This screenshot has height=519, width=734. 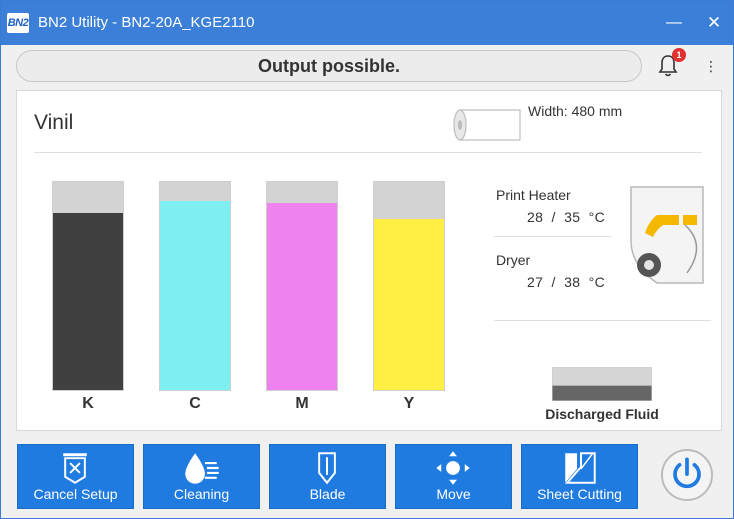 What do you see at coordinates (302, 296) in the screenshot?
I see `ink-level-m` at bounding box center [302, 296].